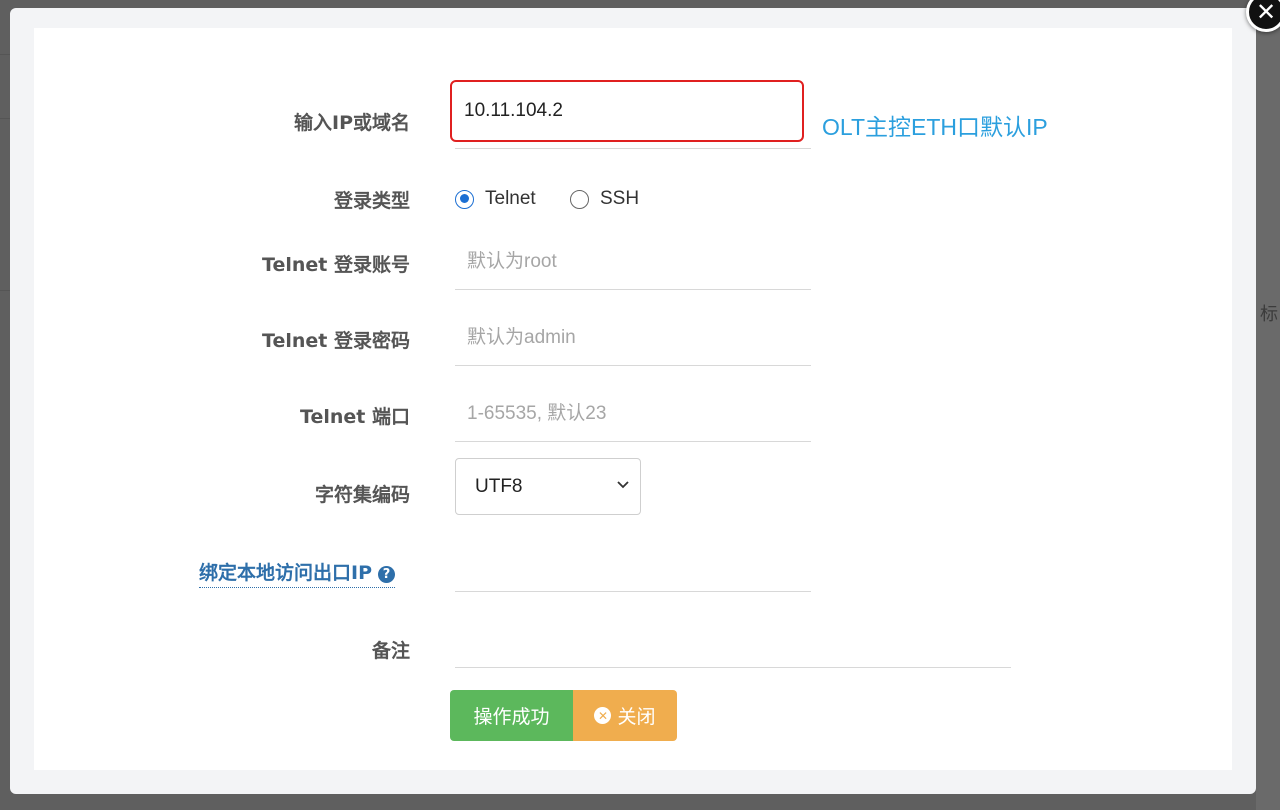  Describe the element at coordinates (636, 717) in the screenshot. I see `close-button-label: 关闭` at that location.